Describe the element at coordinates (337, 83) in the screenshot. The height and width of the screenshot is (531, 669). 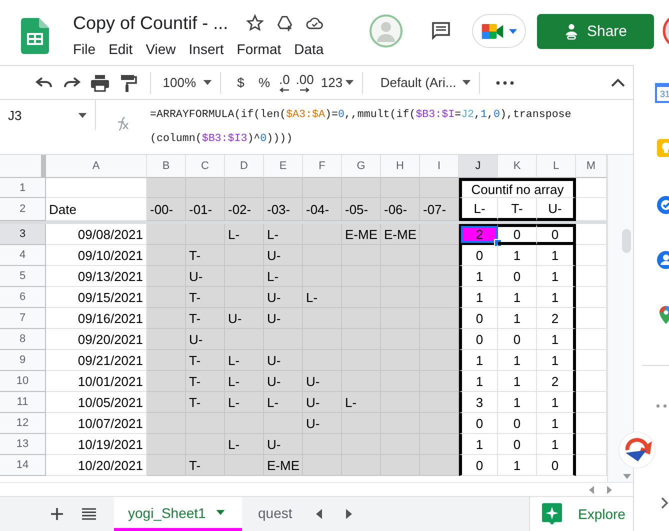
I see `number-format-dropdown: 123` at that location.